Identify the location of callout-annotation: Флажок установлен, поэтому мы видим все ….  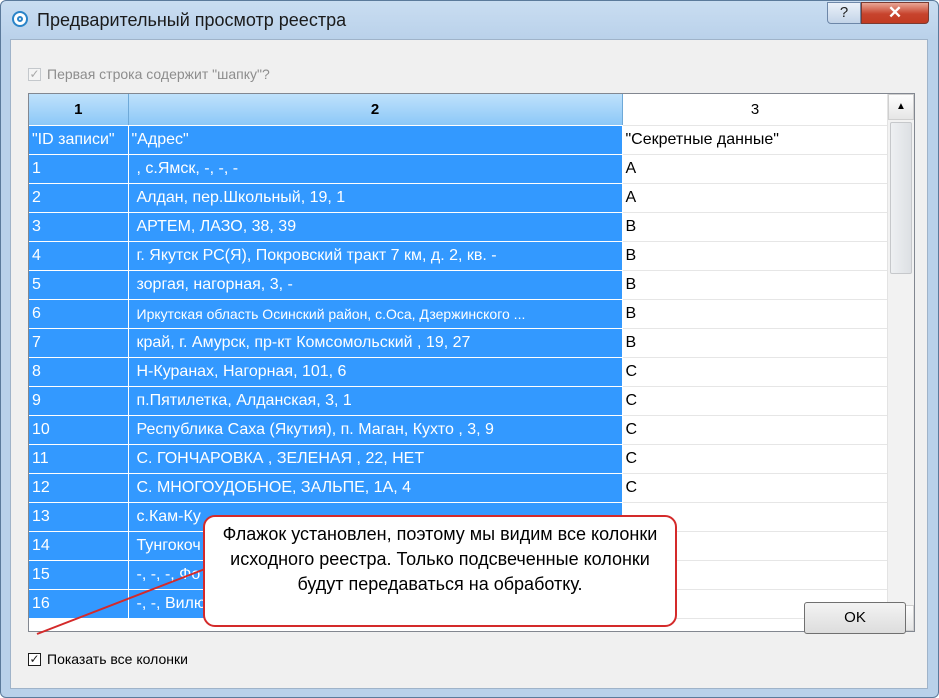
(440, 571).